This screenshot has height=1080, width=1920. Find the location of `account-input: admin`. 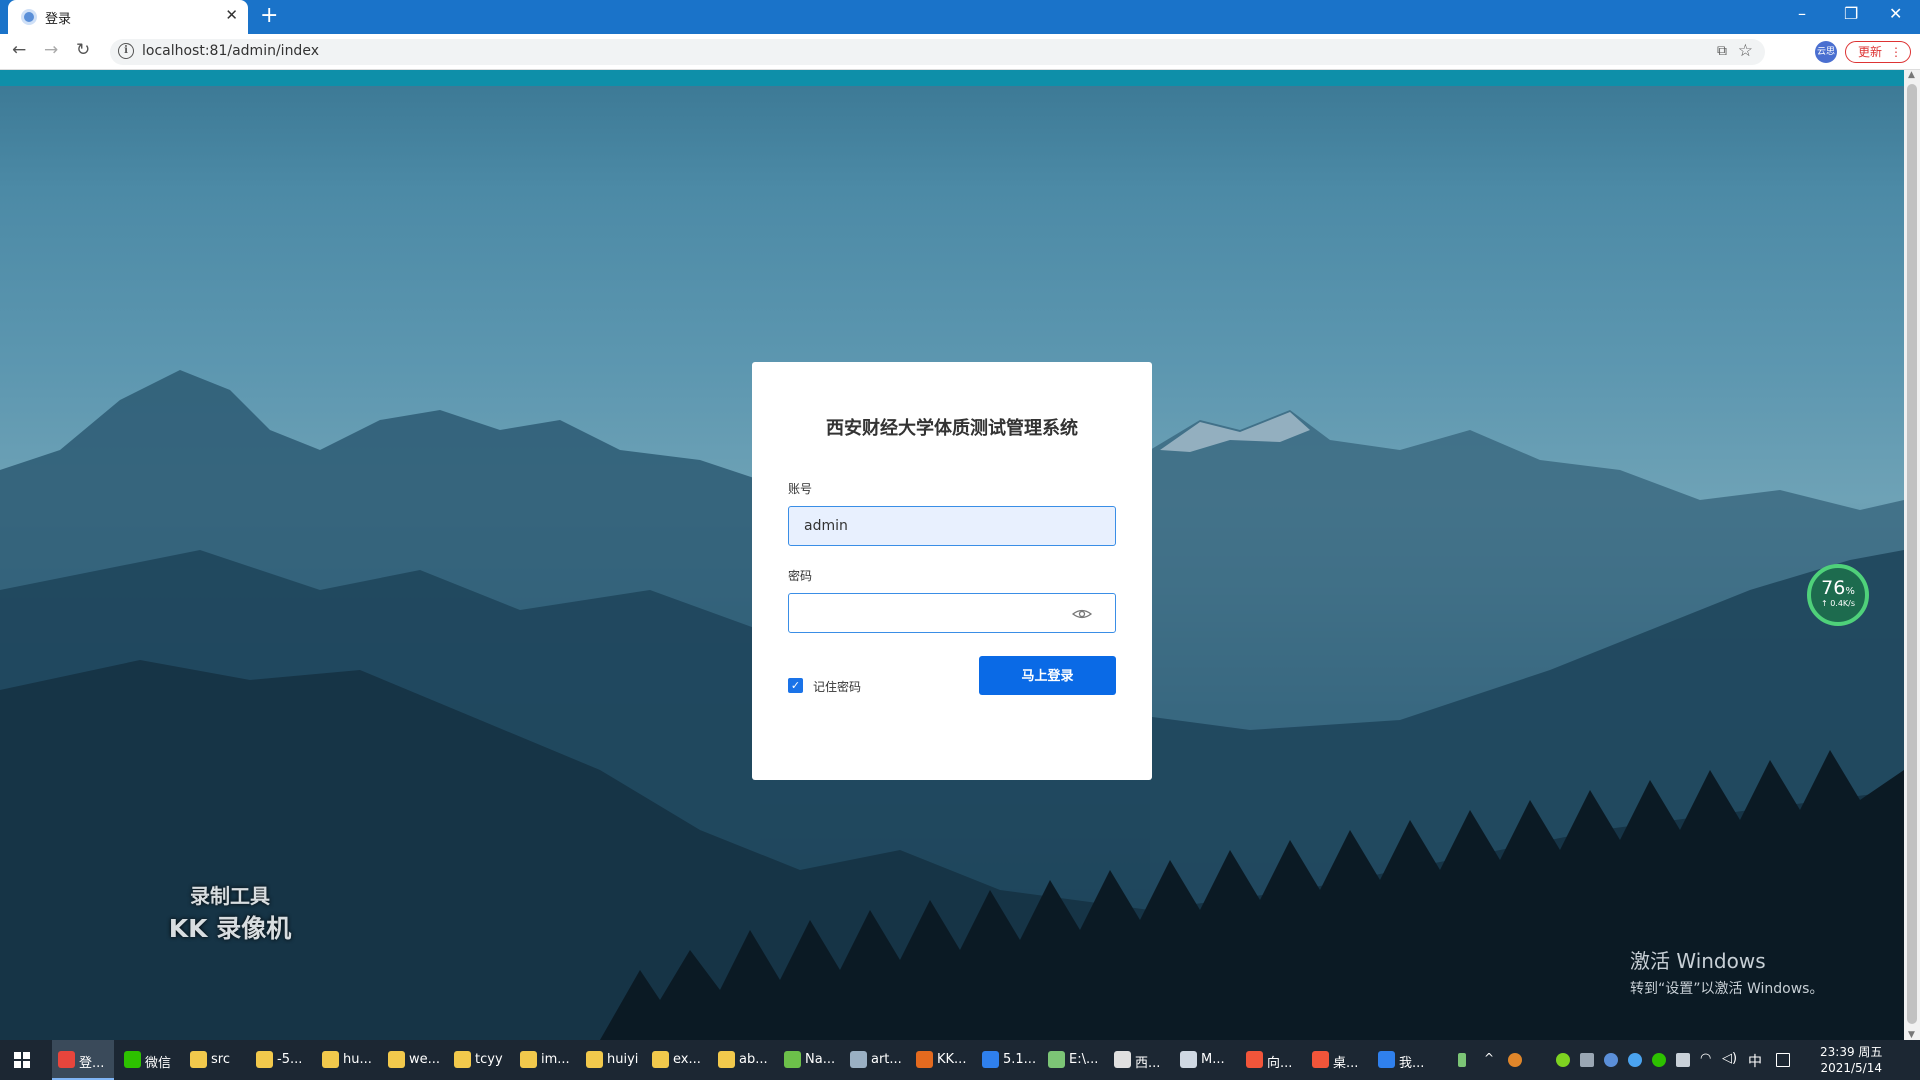

account-input: admin is located at coordinates (952, 526).